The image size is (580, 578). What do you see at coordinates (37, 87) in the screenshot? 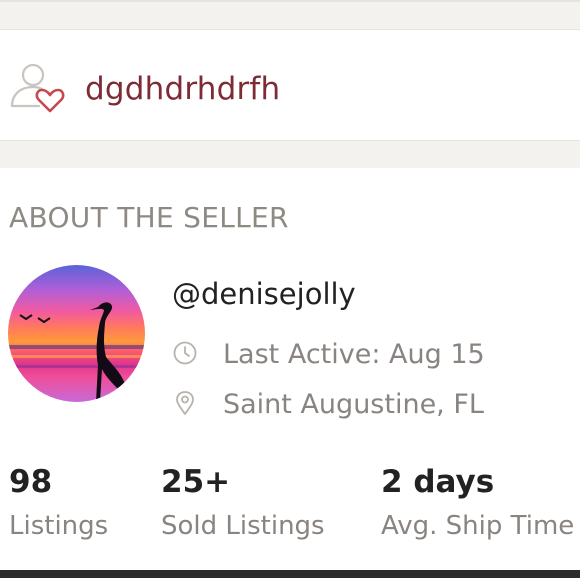
I see `user-heart-icon` at bounding box center [37, 87].